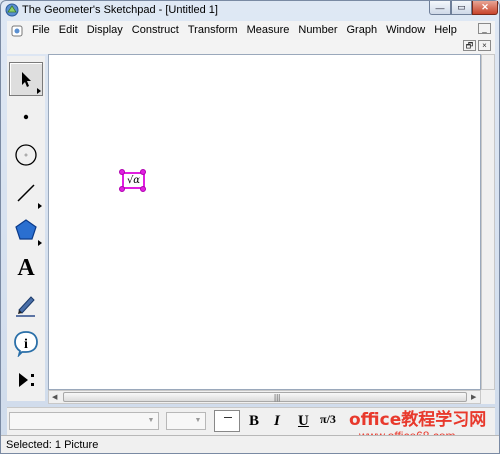  Describe the element at coordinates (269, 30) in the screenshot. I see `menu-measure: Measure` at that location.